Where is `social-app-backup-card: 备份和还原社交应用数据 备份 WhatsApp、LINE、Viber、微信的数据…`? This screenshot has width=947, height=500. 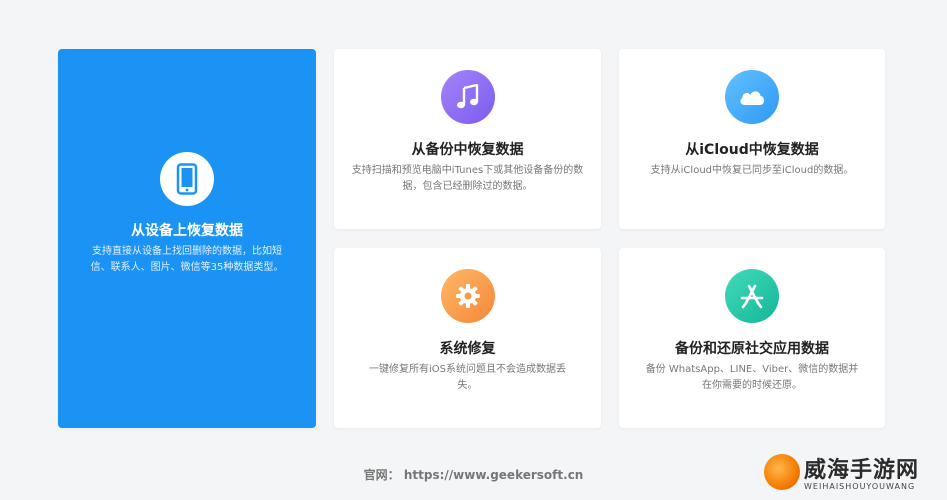
social-app-backup-card: 备份和还原社交应用数据 备份 WhatsApp、LINE、Viber、微信的数据… is located at coordinates (752, 338).